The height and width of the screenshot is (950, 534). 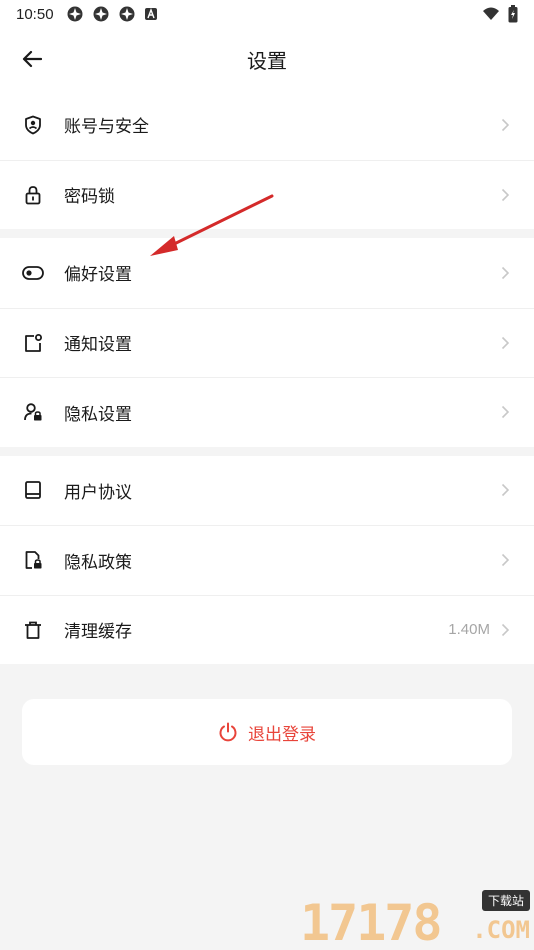 I want to click on settings-item-label: 清理缓存, so click(x=98, y=632).